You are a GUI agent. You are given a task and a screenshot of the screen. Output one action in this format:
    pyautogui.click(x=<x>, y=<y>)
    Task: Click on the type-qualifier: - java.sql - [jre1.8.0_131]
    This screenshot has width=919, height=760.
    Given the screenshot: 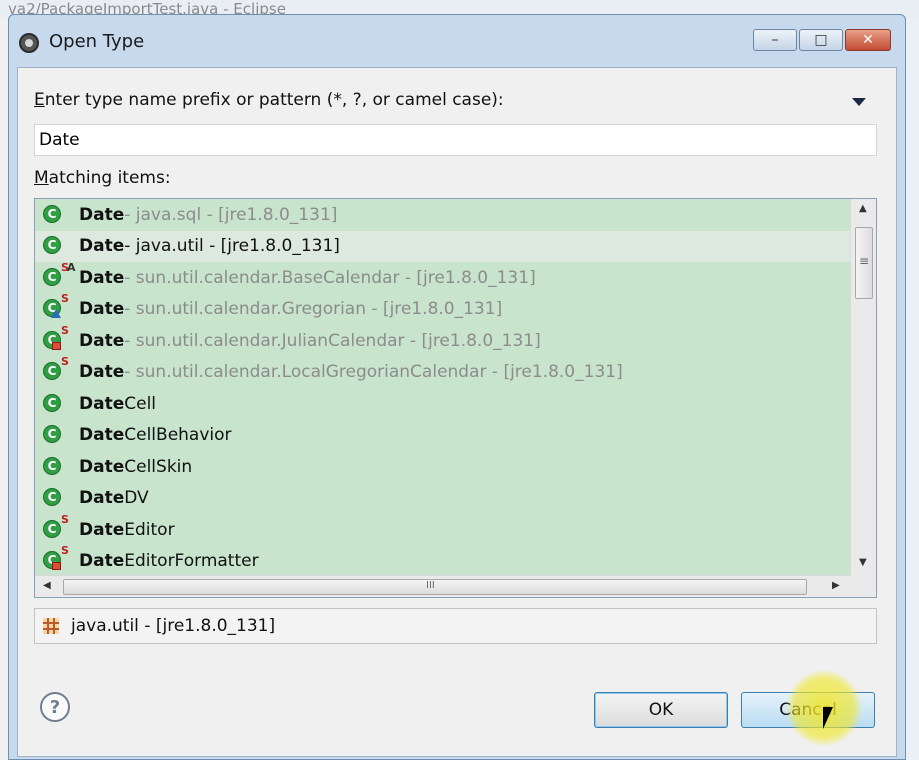 What is the action you would take?
    pyautogui.click(x=231, y=214)
    